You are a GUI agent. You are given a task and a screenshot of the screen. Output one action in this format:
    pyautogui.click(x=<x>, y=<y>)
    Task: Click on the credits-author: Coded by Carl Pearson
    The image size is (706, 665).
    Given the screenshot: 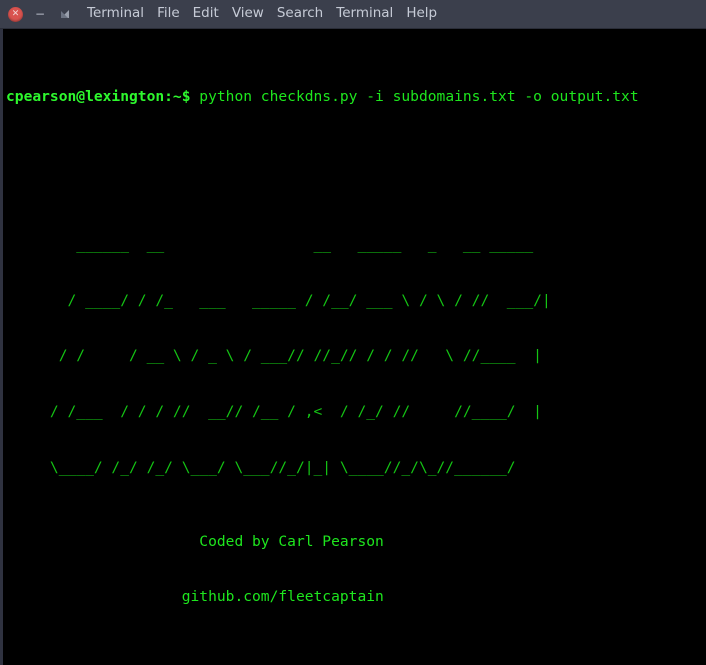 What is the action you would take?
    pyautogui.click(x=195, y=541)
    